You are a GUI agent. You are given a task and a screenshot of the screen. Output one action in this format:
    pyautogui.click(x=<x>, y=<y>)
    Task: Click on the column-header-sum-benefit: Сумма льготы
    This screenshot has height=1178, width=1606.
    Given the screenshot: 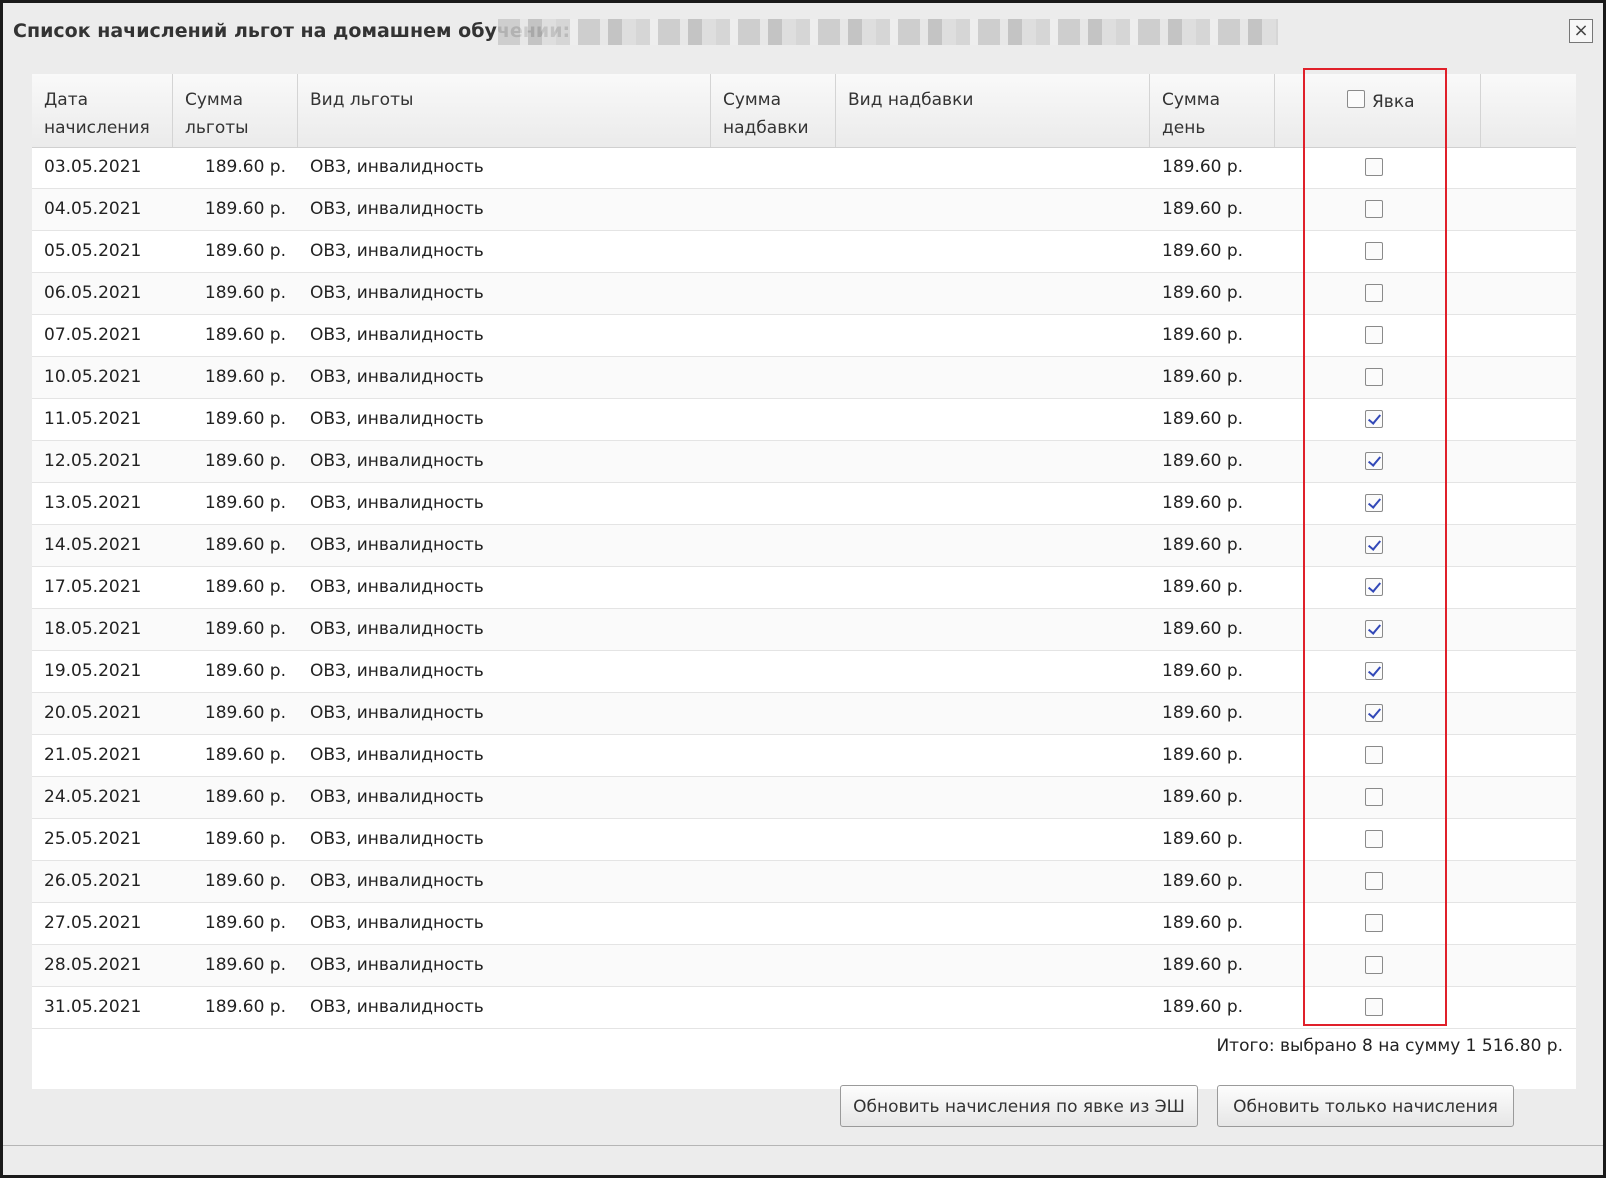 What is the action you would take?
    pyautogui.click(x=235, y=110)
    